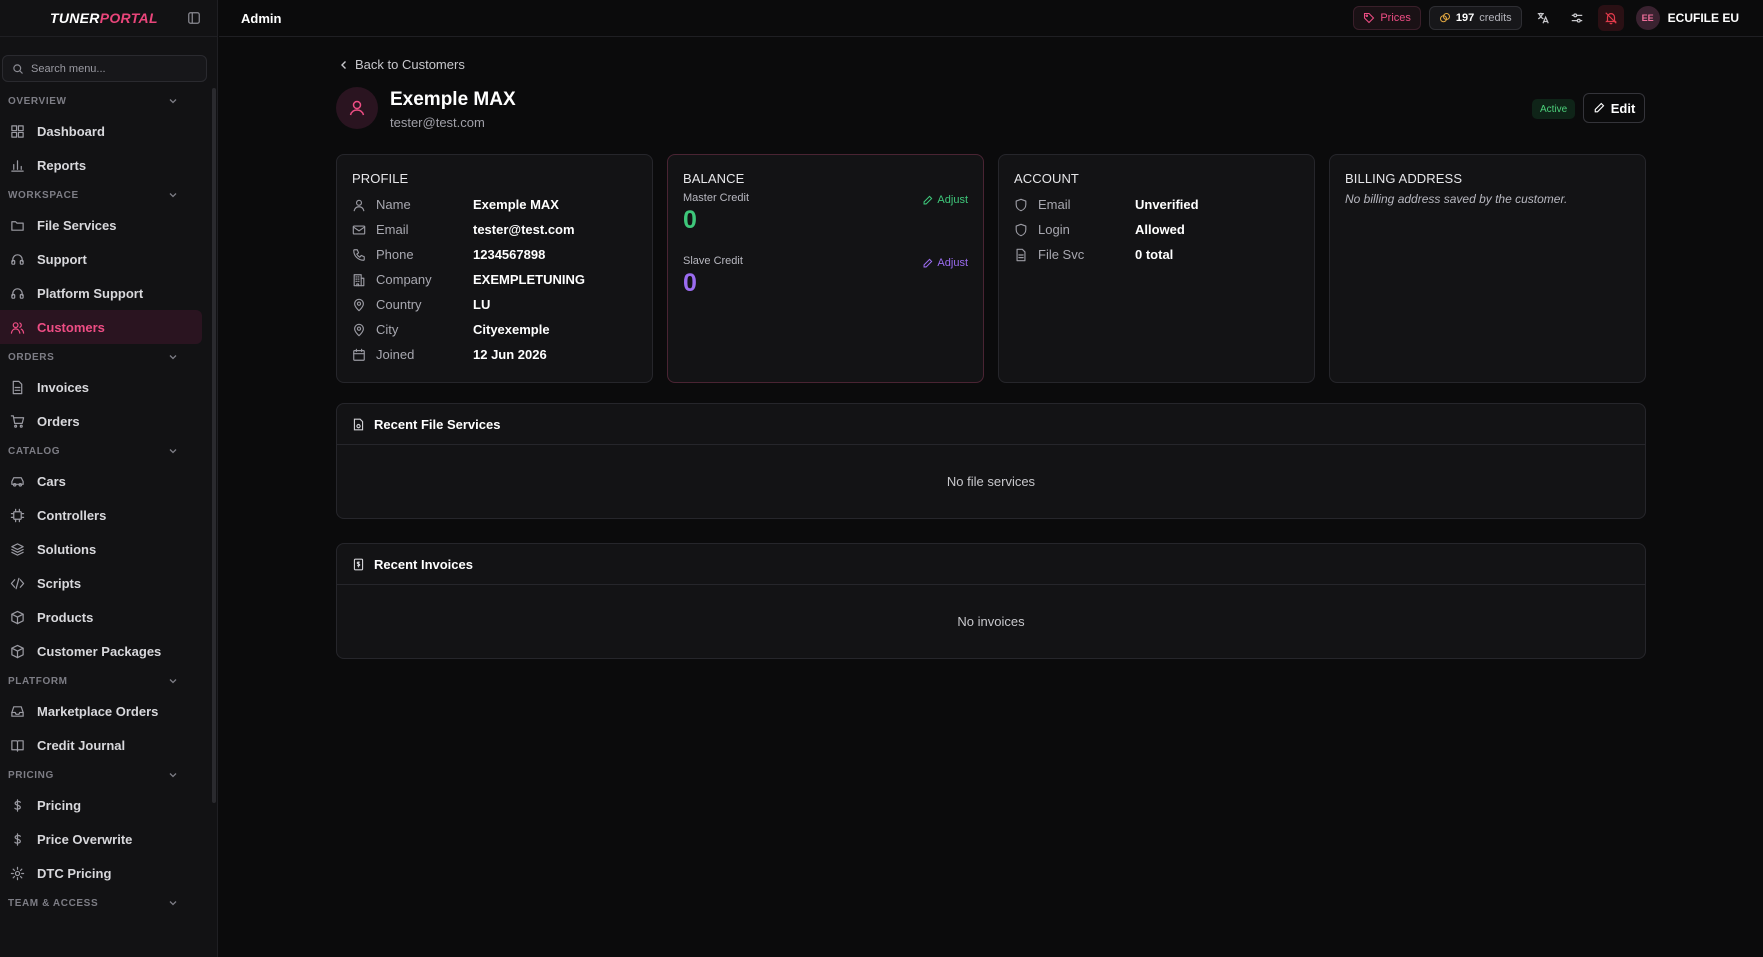 The width and height of the screenshot is (1763, 957). I want to click on user-menu: EE ECUFILE EU, so click(1687, 18).